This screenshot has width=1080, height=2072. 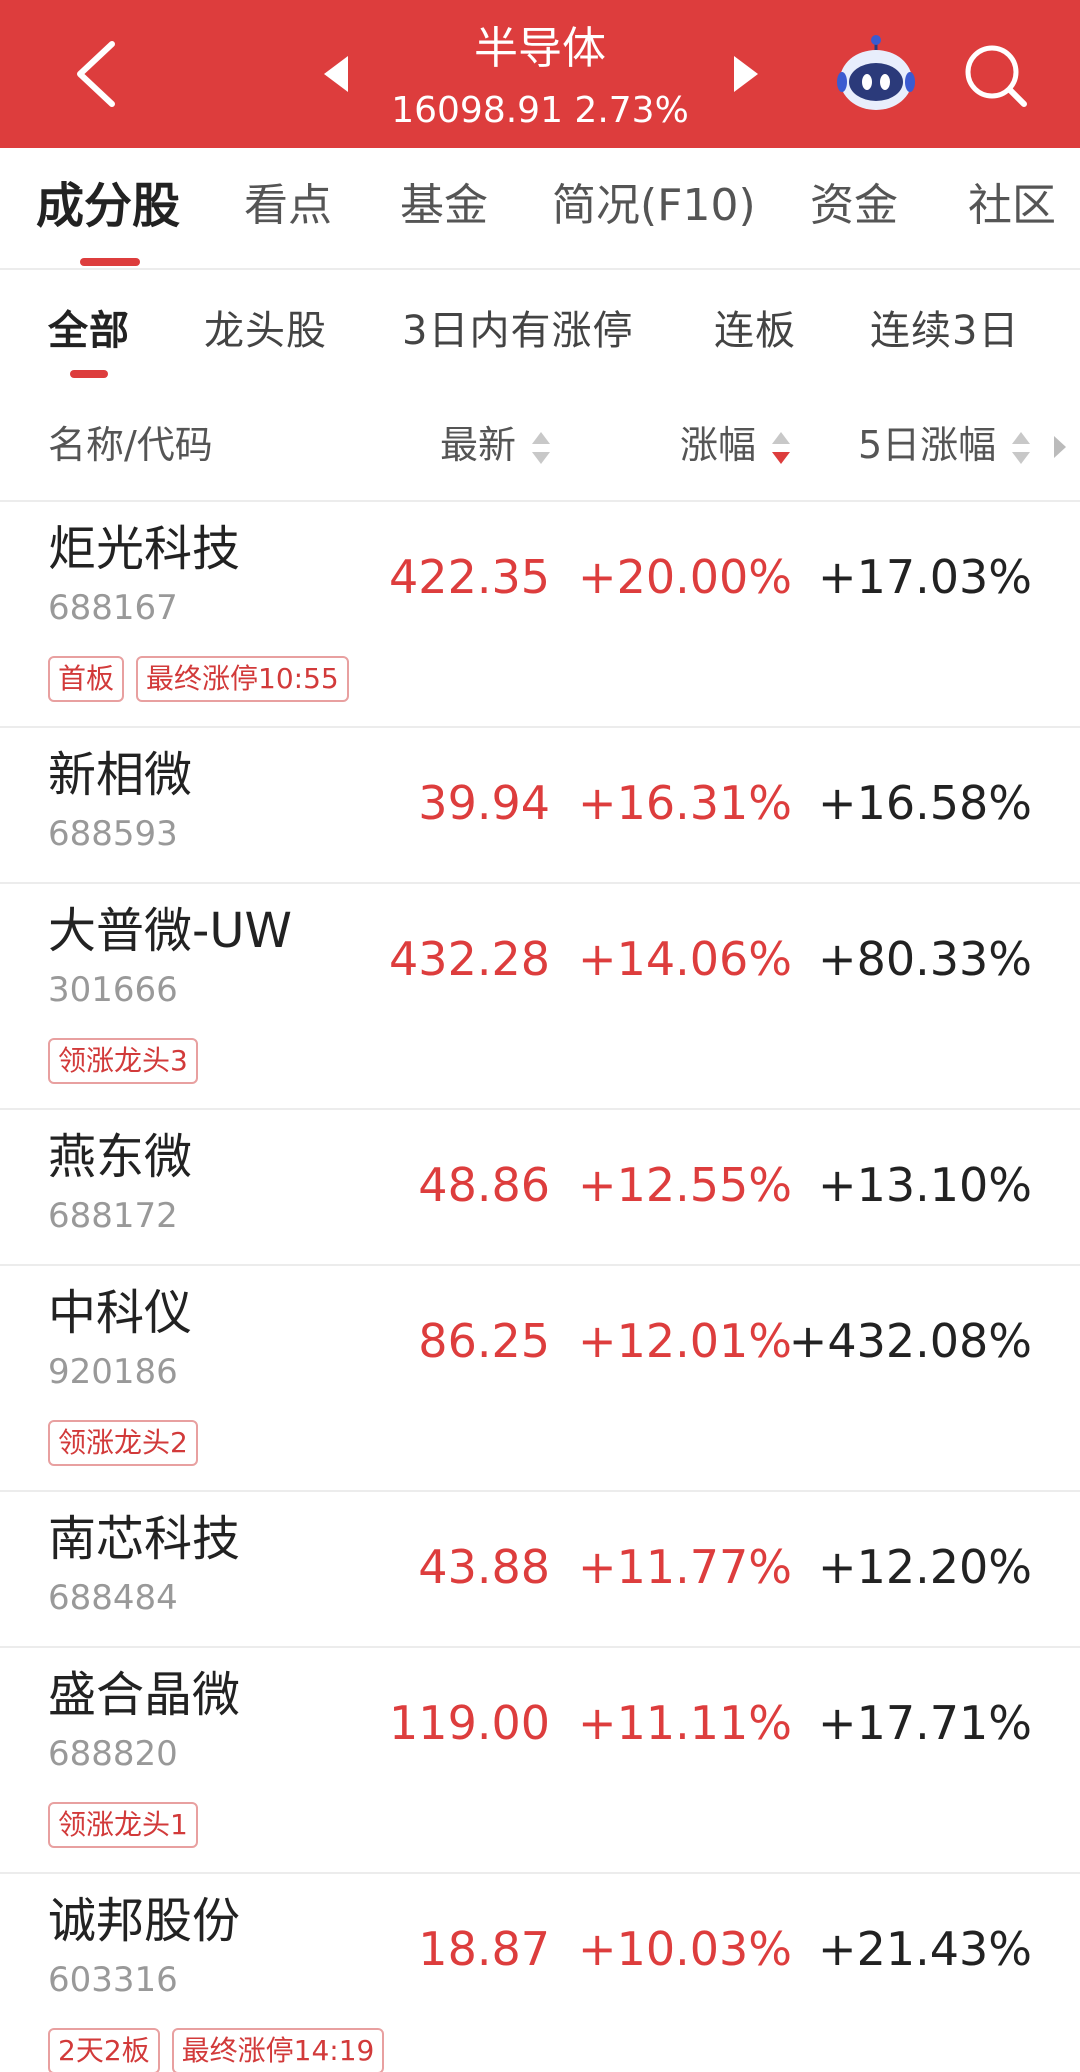 What do you see at coordinates (540, 209) in the screenshot?
I see `main-tab-bar: 成分股 看点 基金 简况(F10) 资金 社区` at bounding box center [540, 209].